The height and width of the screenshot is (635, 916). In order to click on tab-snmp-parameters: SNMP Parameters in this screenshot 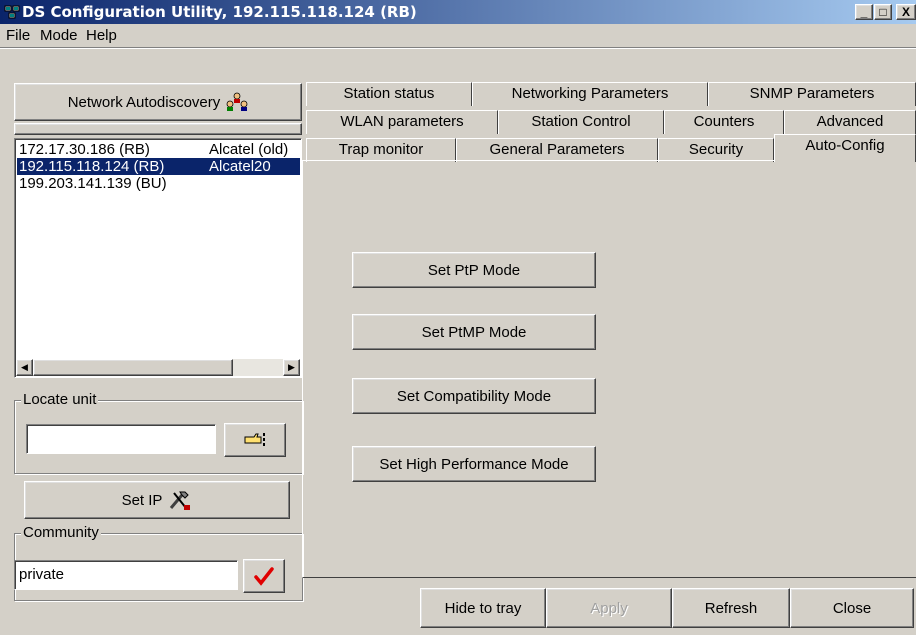, I will do `click(812, 94)`.